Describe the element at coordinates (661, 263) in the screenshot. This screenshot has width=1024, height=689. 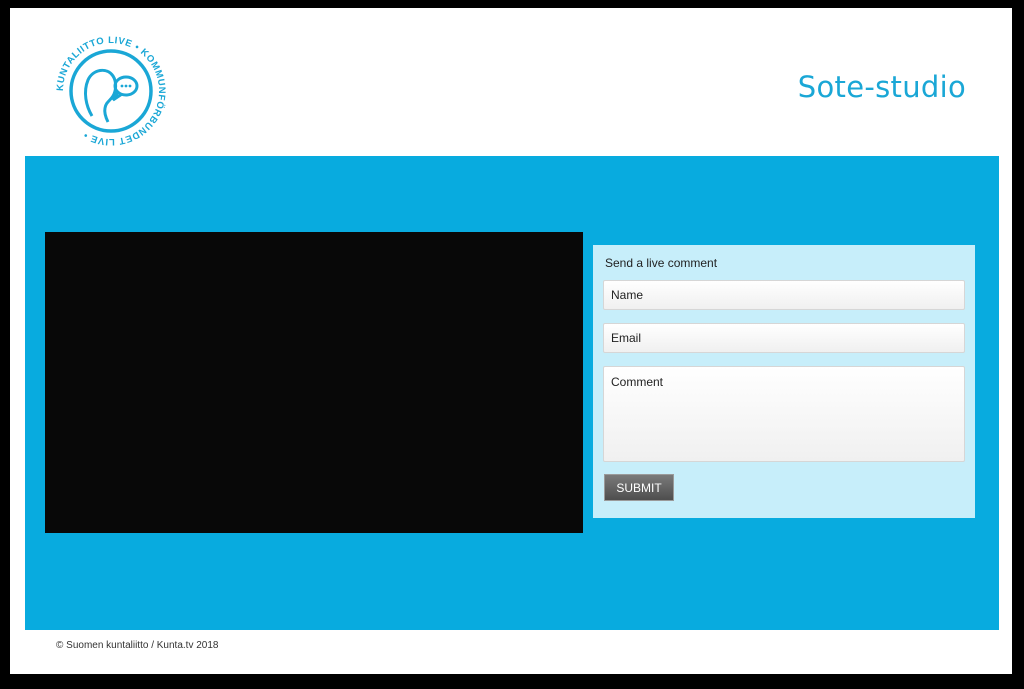
I see `comment-form-title: Send a live comment` at that location.